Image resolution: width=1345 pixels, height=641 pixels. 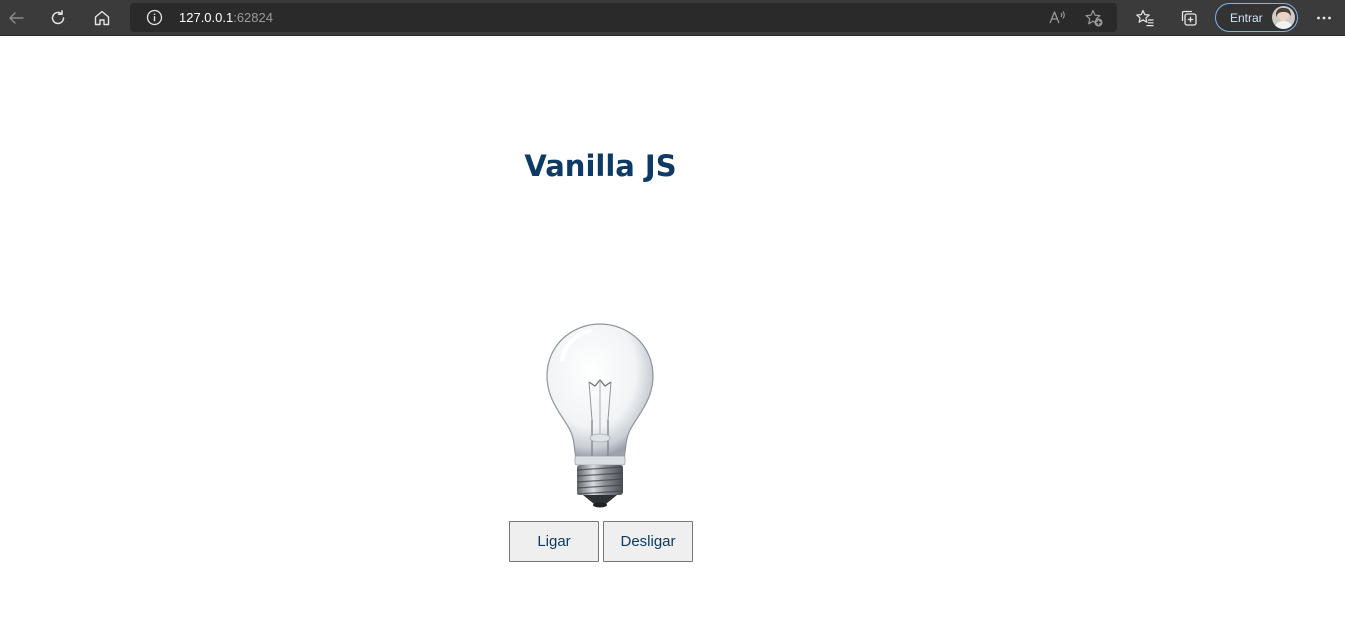 I want to click on collections-button, so click(x=1189, y=18).